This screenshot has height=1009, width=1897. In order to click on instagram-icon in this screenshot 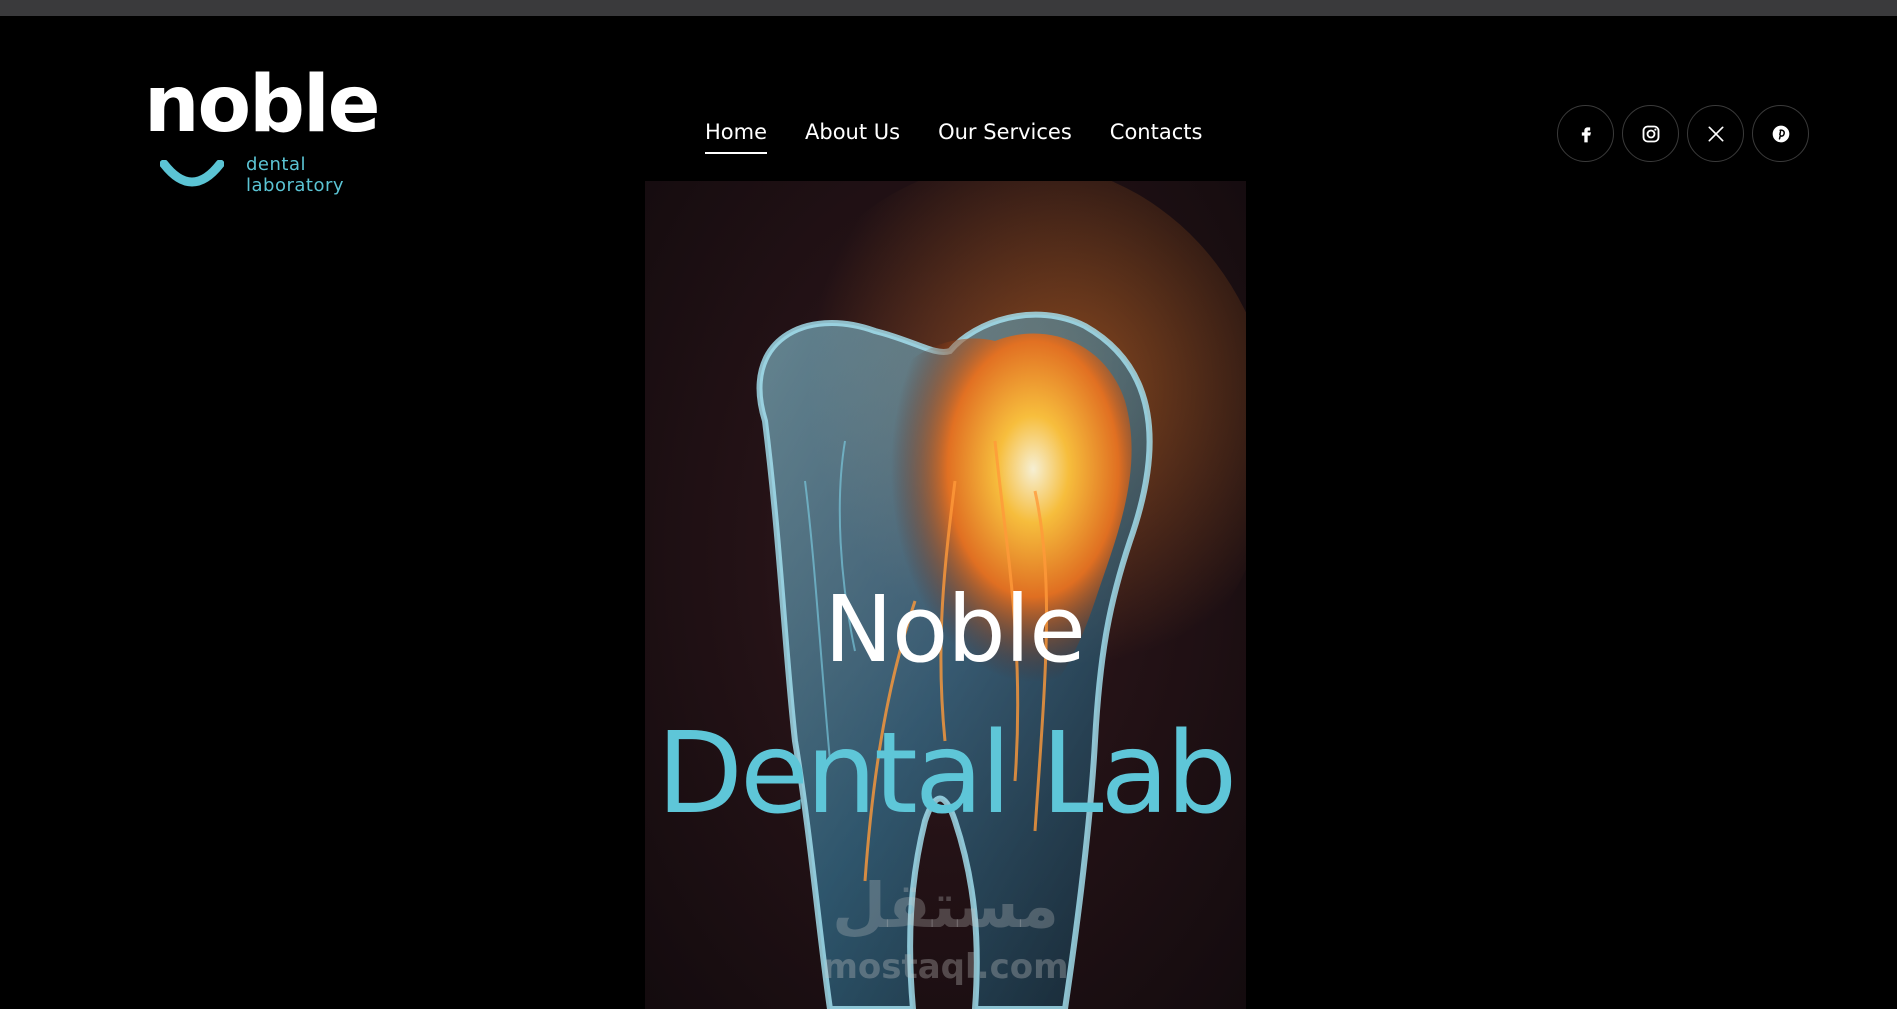, I will do `click(1650, 133)`.